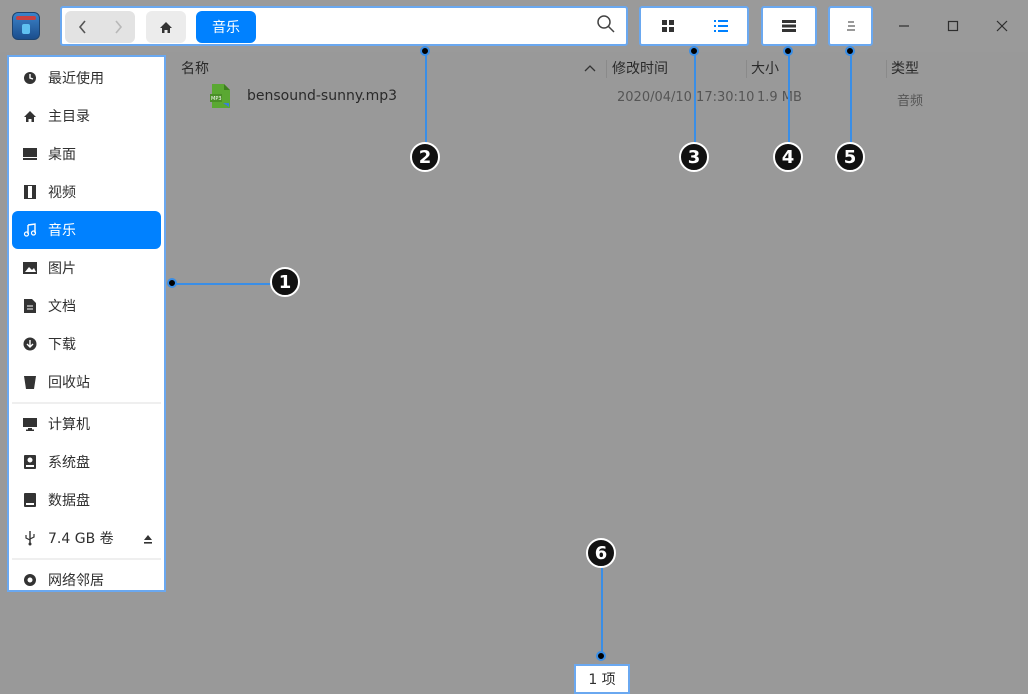 This screenshot has width=1028, height=694. Describe the element at coordinates (607, 25) in the screenshot. I see `search-button` at that location.